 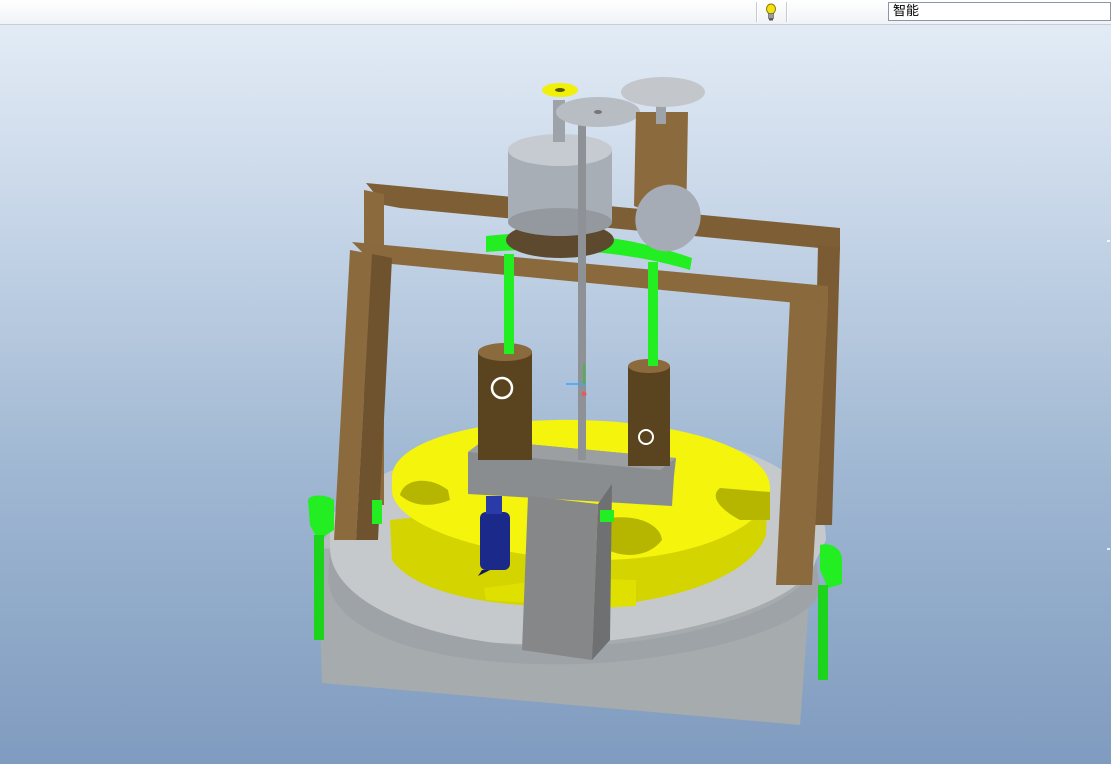 What do you see at coordinates (555, 12) in the screenshot?
I see `top-toolbar: 智能` at bounding box center [555, 12].